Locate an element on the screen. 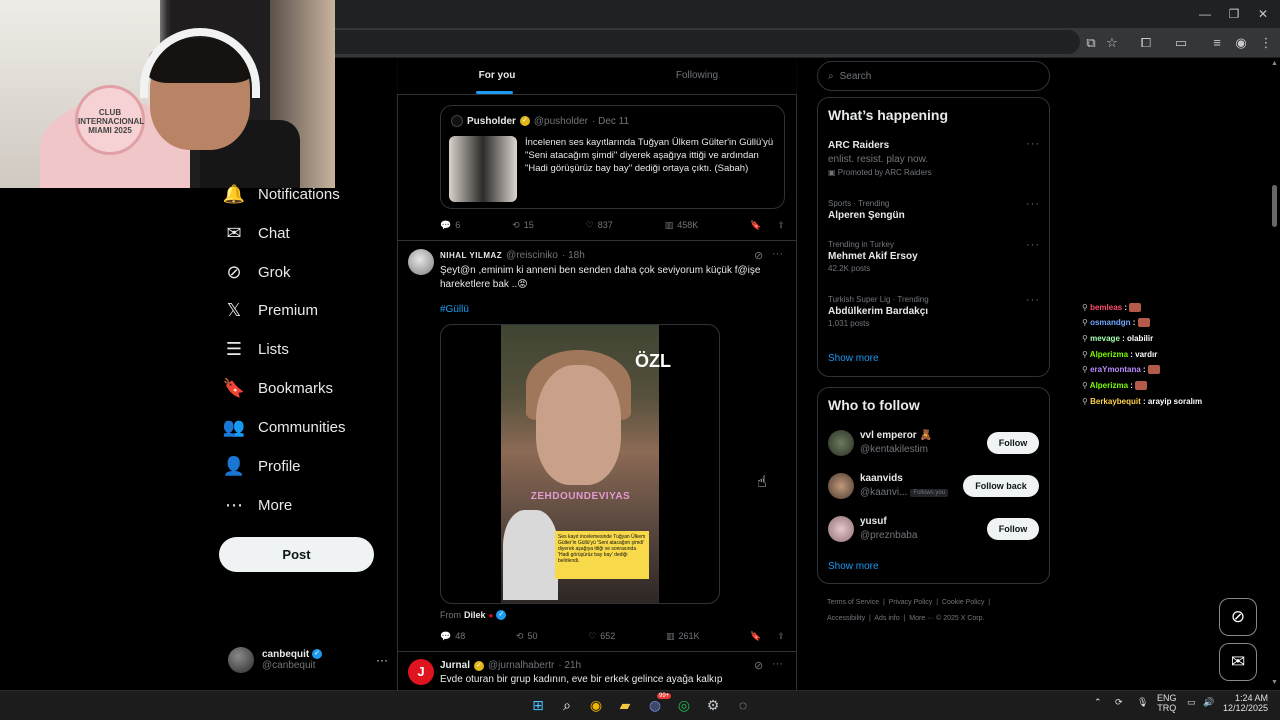 This screenshot has height=720, width=1280. scrollbar-thumb is located at coordinates (1274, 206).